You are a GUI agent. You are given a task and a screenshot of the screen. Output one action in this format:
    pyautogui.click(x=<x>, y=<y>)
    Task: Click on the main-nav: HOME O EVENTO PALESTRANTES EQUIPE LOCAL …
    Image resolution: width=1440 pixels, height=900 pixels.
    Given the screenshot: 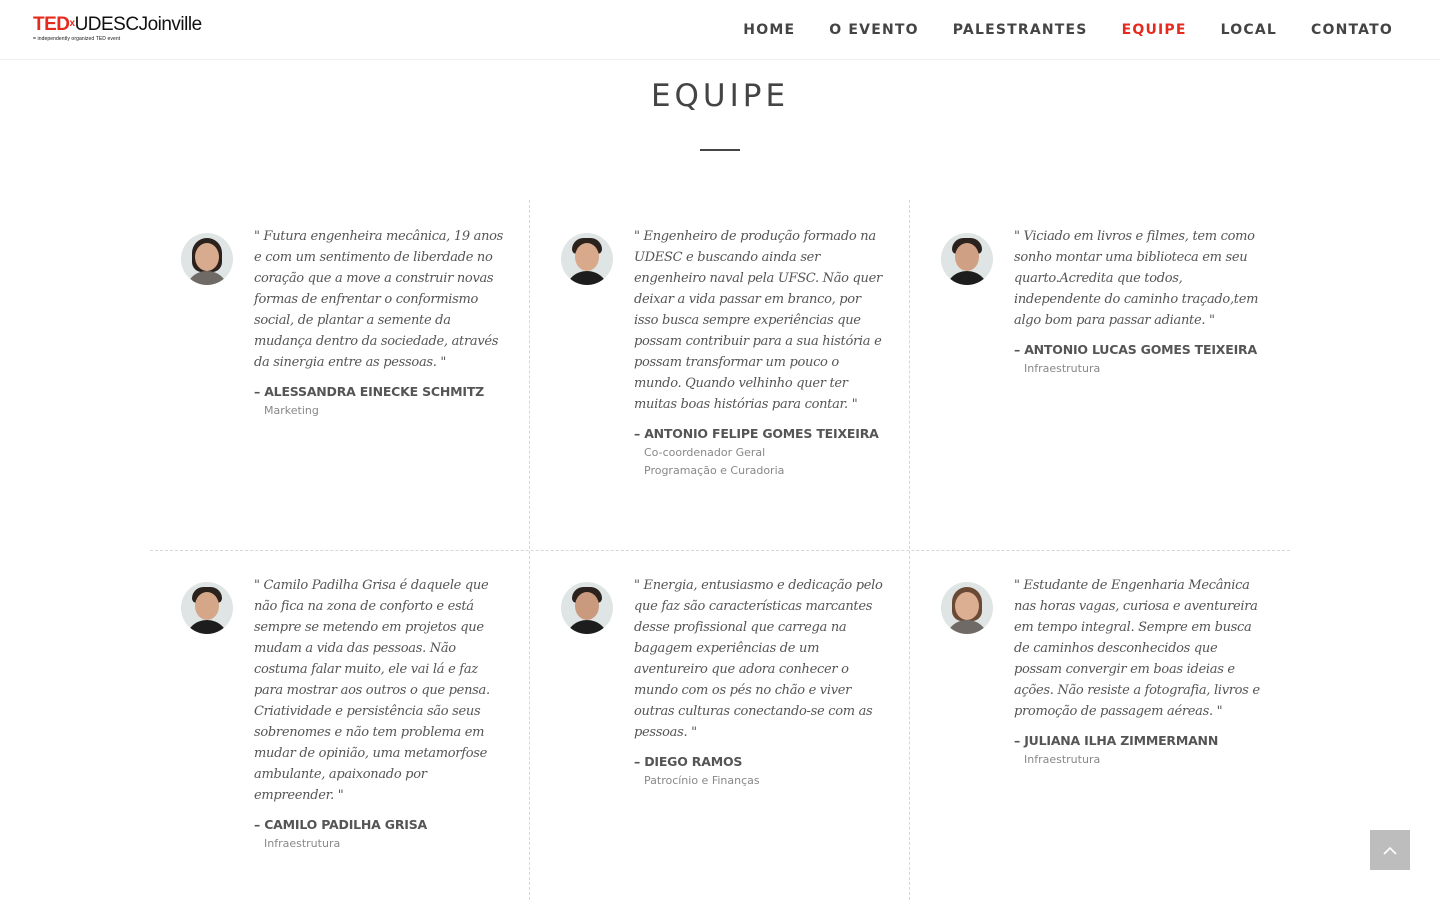 What is the action you would take?
    pyautogui.click(x=1051, y=30)
    